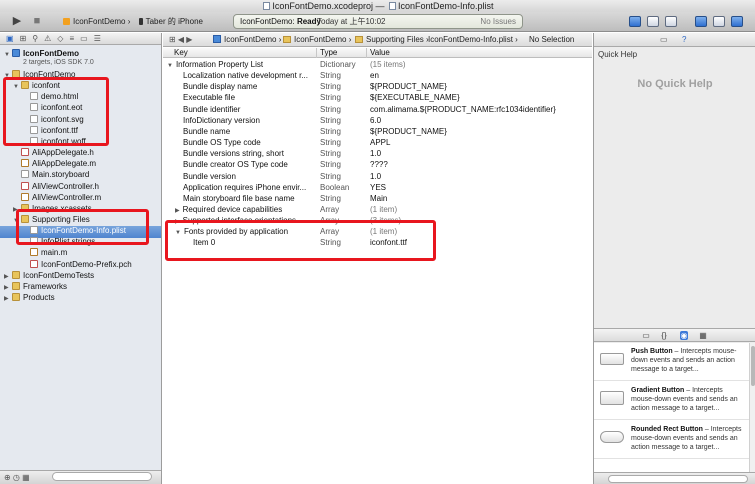  Describe the element at coordinates (646, 335) in the screenshot. I see `file-template-library-tab: ▭` at that location.